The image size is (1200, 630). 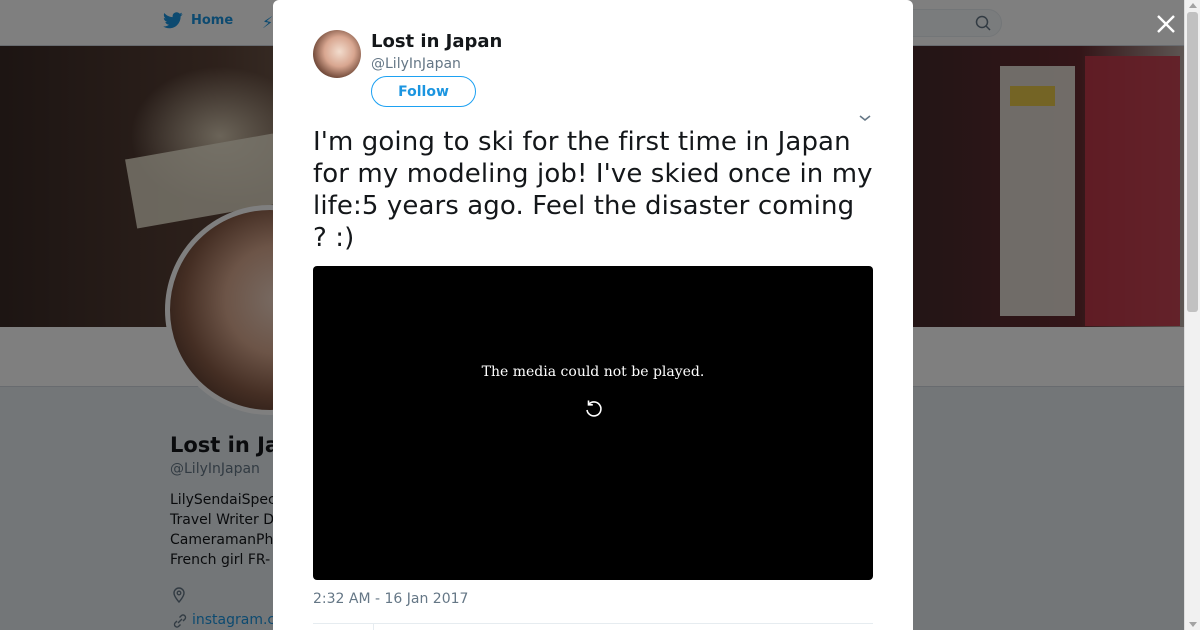 I want to click on scroll-up-arrow, so click(x=1193, y=5).